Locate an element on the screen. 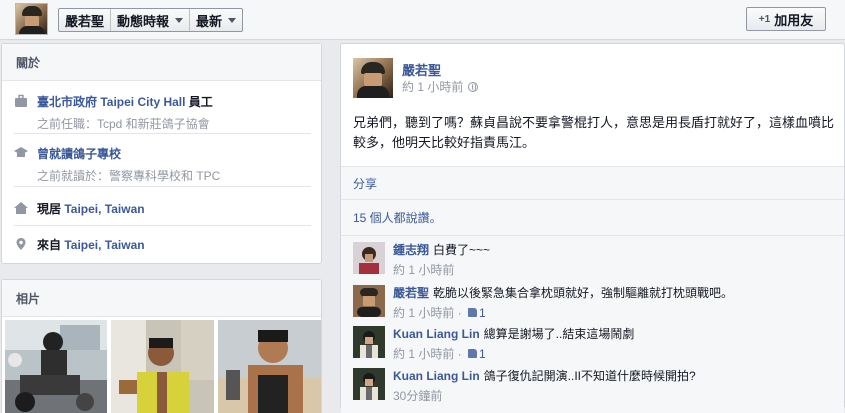 The height and width of the screenshot is (413, 845). post-author-avatar is located at coordinates (373, 78).